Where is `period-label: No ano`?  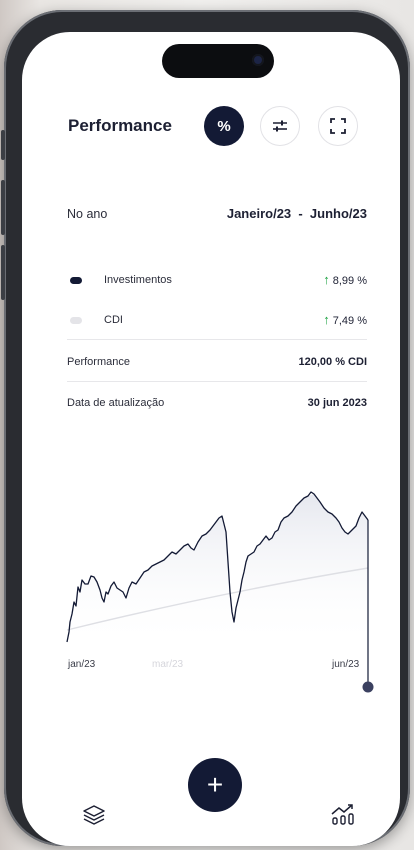 period-label: No ano is located at coordinates (87, 214).